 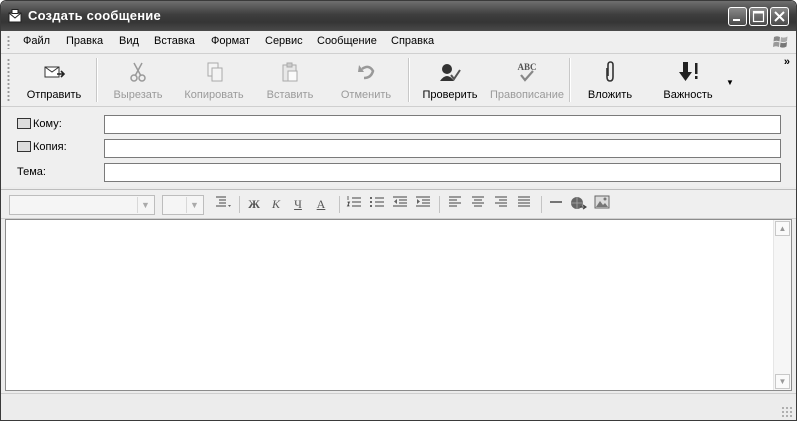 I want to click on align-left-button, so click(x=455, y=204).